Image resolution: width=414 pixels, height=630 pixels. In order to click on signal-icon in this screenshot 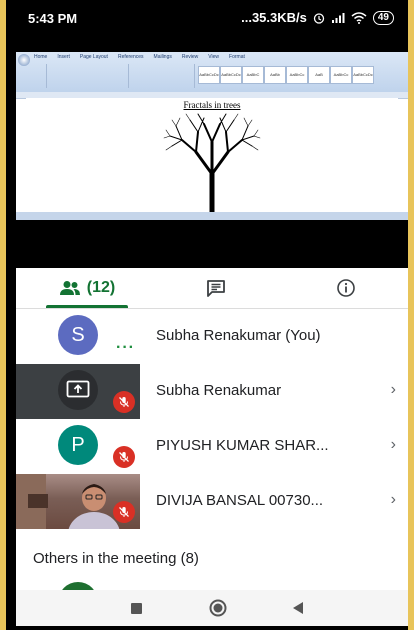, I will do `click(338, 17)`.